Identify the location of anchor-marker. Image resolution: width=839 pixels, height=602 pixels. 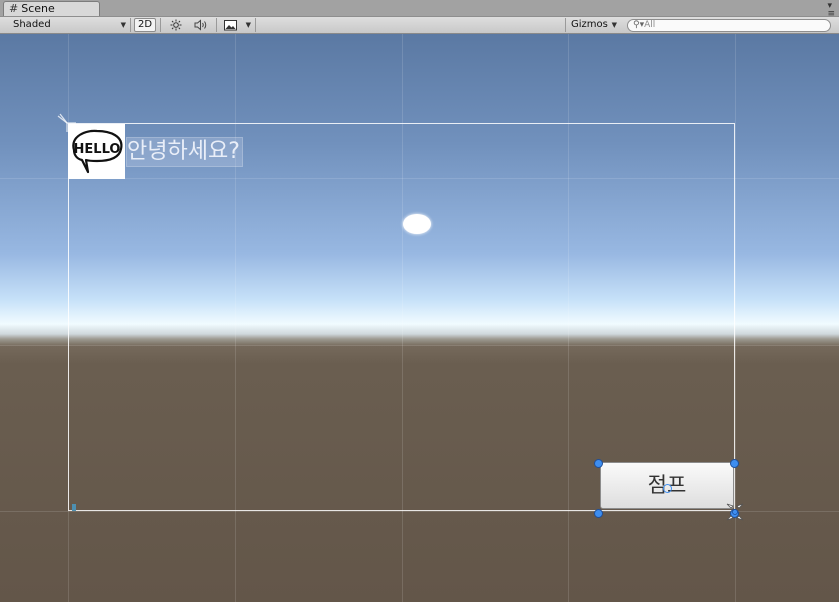
(74, 507).